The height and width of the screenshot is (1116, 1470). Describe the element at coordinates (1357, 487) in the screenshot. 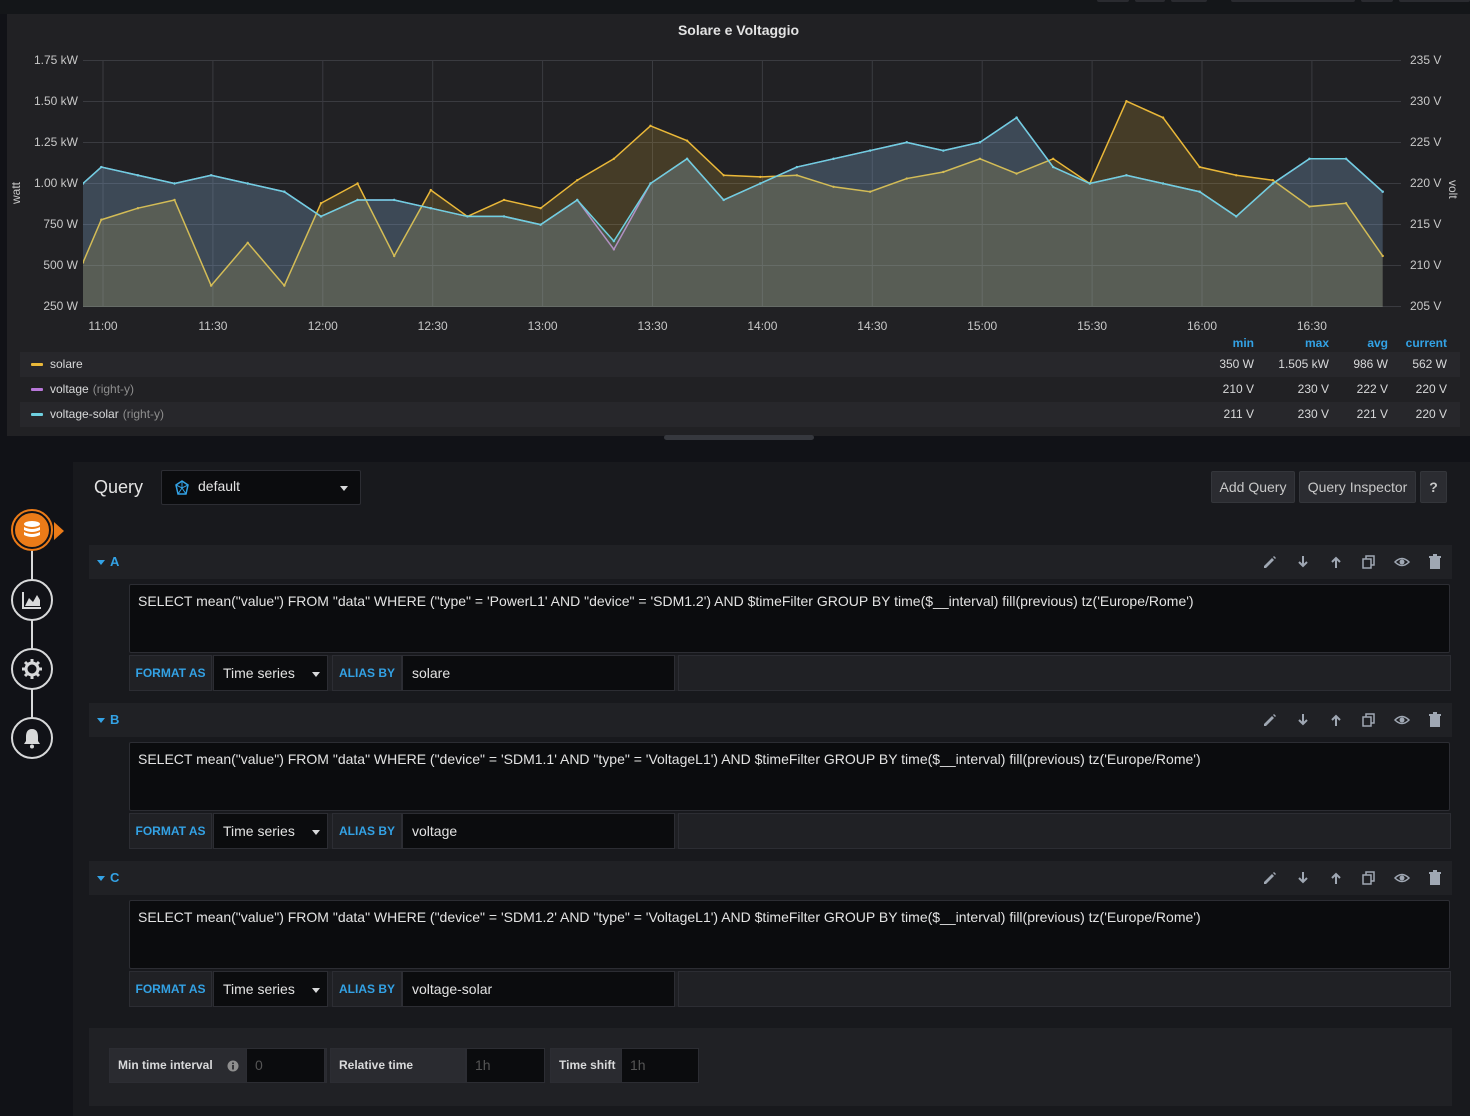

I see `query-inspector-button: Query Inspector` at that location.